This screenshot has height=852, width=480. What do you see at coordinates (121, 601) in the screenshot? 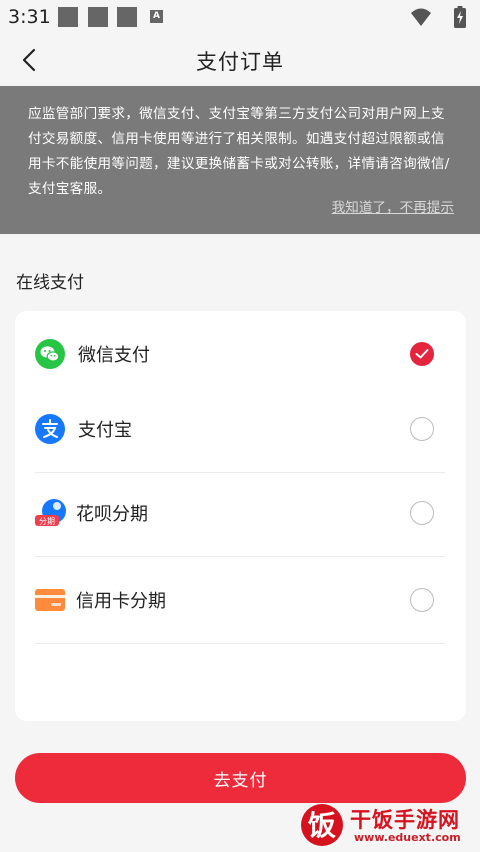
I see `payment-option-label: 信用卡分期` at bounding box center [121, 601].